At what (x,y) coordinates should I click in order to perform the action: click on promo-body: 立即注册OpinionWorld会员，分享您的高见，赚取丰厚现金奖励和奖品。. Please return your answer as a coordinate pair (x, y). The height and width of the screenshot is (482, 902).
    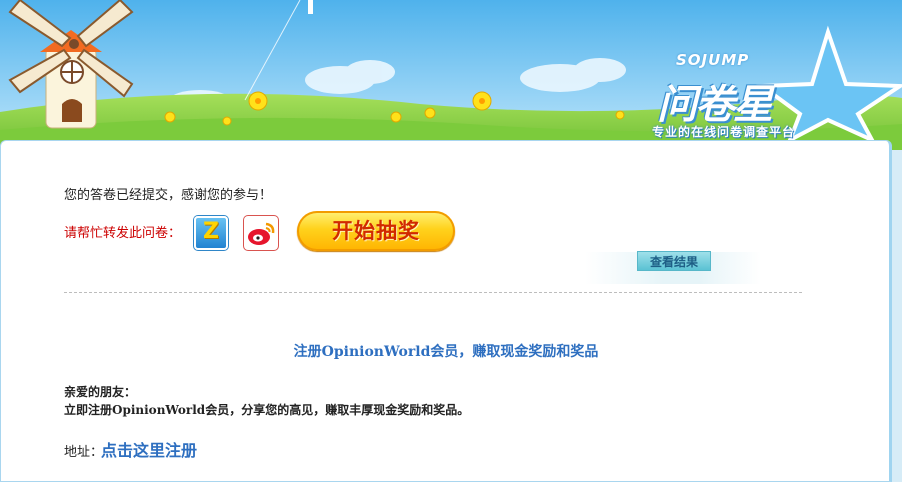
    Looking at the image, I should click on (267, 410).